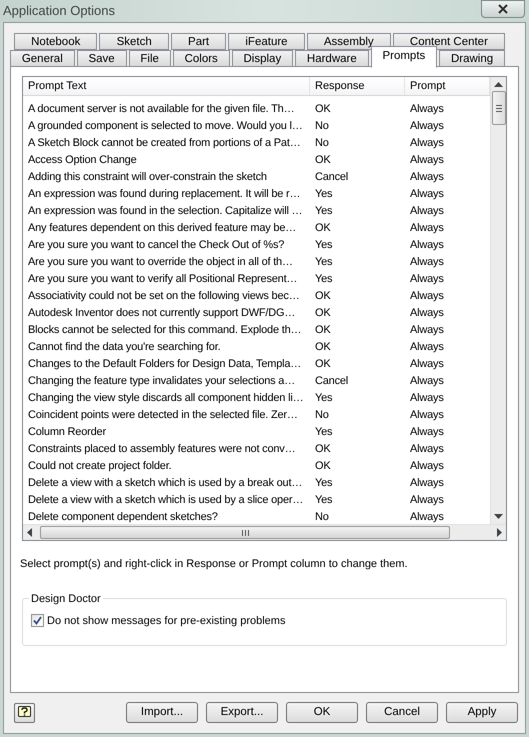 The image size is (529, 737). What do you see at coordinates (498, 516) in the screenshot?
I see `scroll-down-icon` at bounding box center [498, 516].